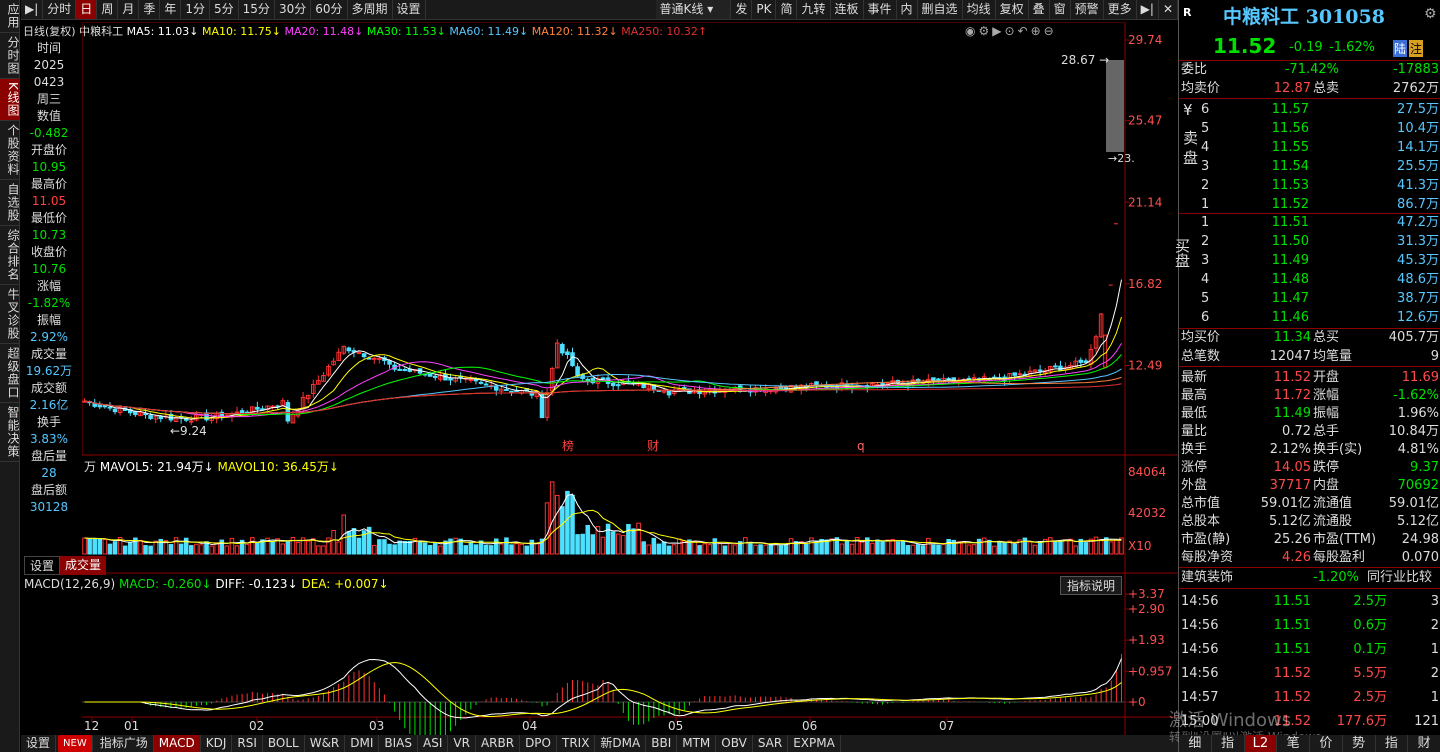  I want to click on tick-price: 11.52, so click(1292, 673).